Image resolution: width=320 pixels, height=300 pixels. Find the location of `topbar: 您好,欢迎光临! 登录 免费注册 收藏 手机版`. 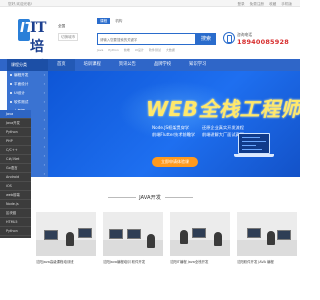

topbar: 您好,欢迎光临! 登录 免费注册 收藏 手机版 is located at coordinates (150, 3).